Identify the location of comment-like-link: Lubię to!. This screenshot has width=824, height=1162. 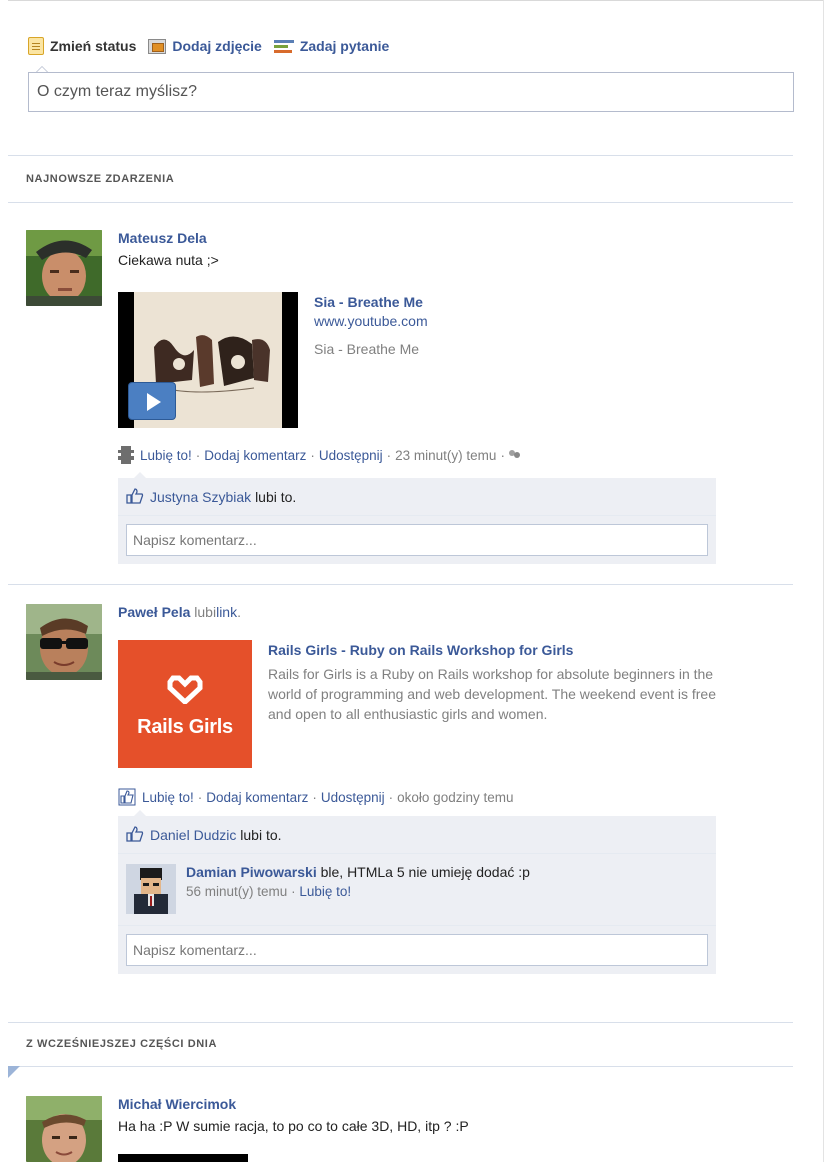
(325, 891).